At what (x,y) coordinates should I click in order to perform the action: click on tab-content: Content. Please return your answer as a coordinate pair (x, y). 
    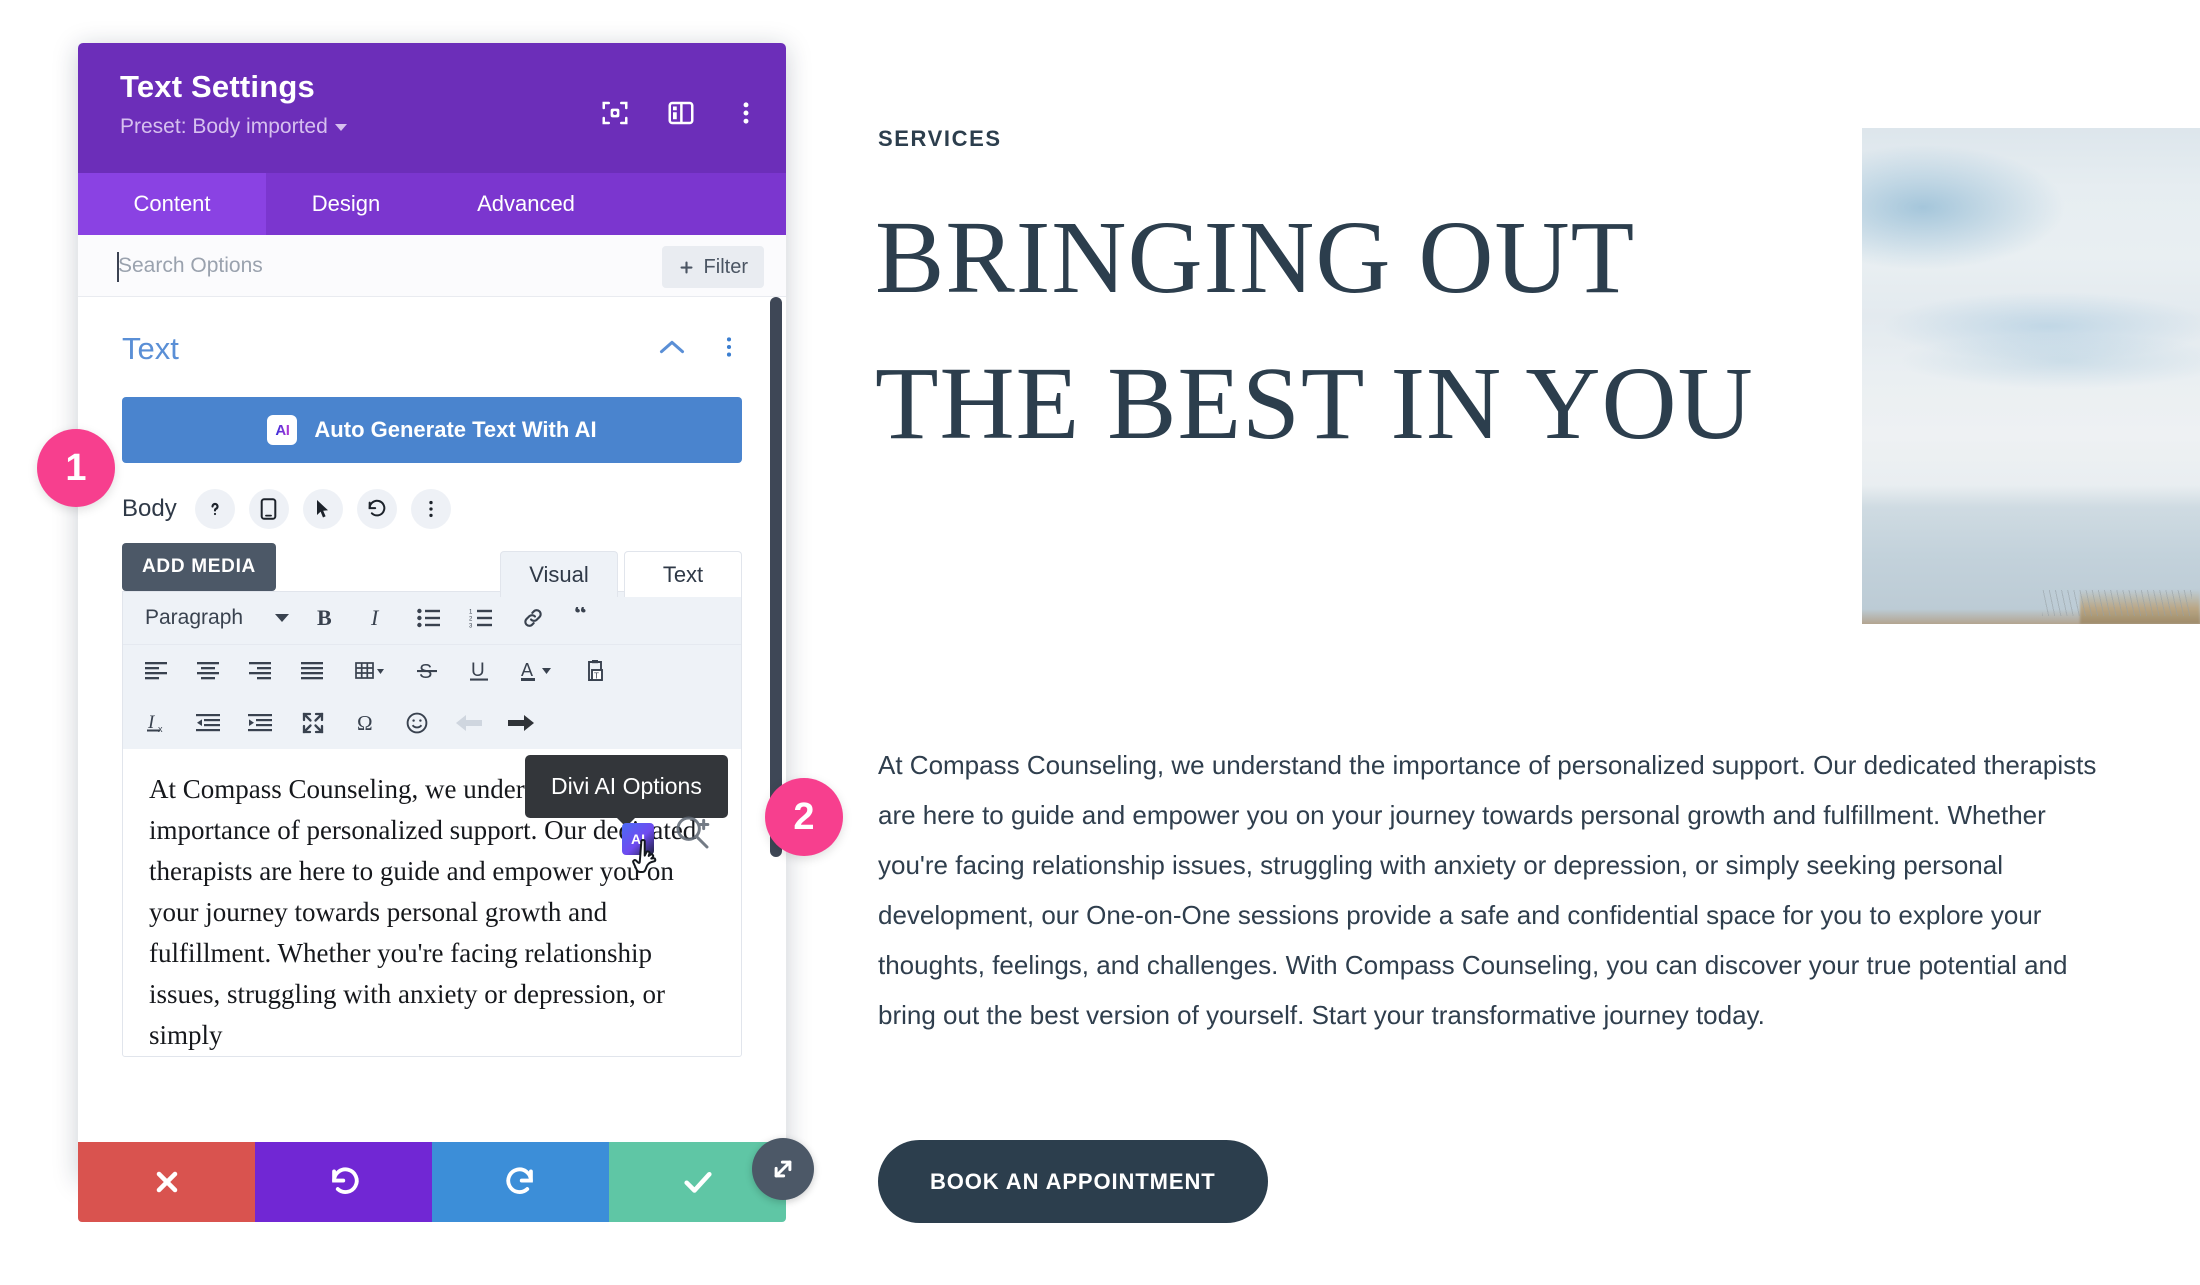
    Looking at the image, I should click on (172, 204).